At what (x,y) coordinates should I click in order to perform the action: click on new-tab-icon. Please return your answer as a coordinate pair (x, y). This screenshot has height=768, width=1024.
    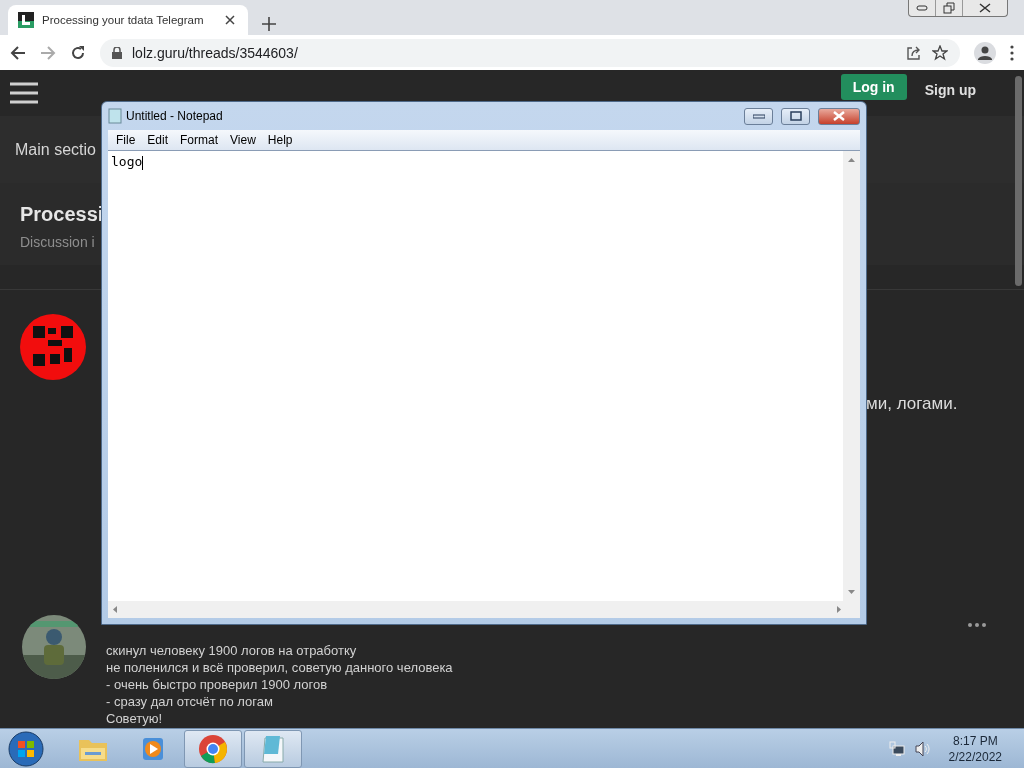
    Looking at the image, I should click on (269, 24).